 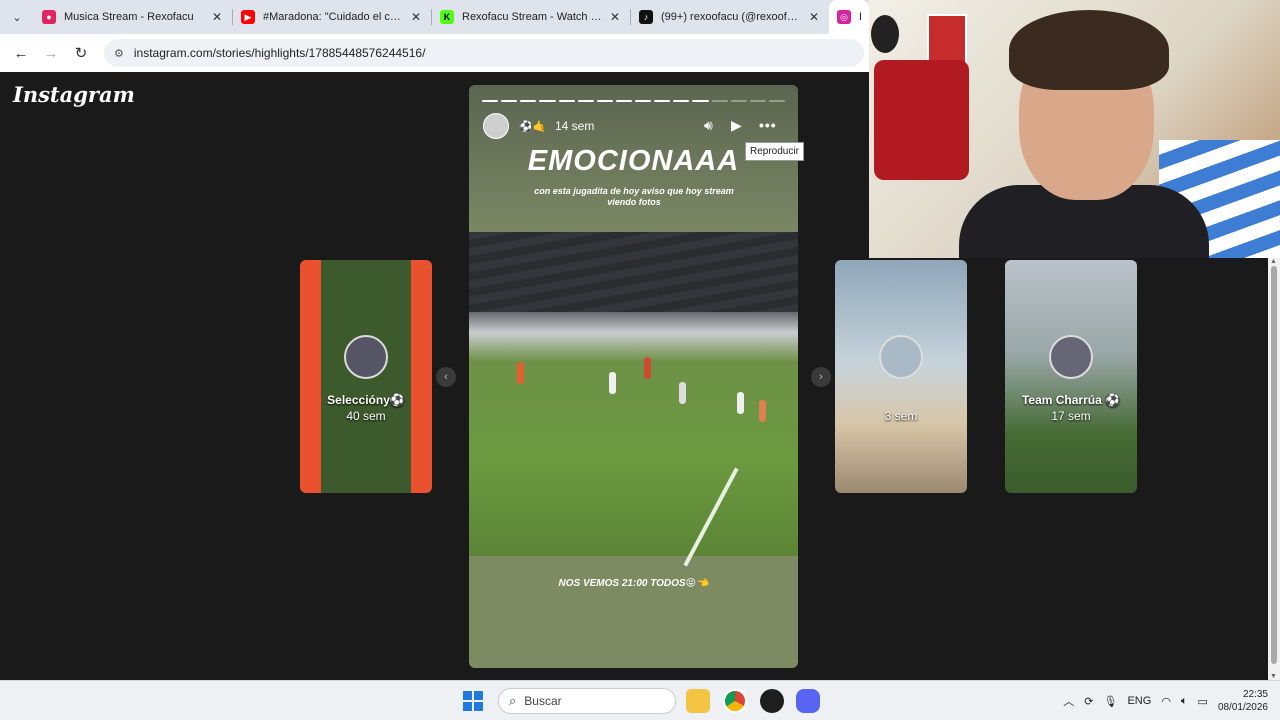 What do you see at coordinates (366, 416) in the screenshot?
I see `story-preview-time: 40 sem` at bounding box center [366, 416].